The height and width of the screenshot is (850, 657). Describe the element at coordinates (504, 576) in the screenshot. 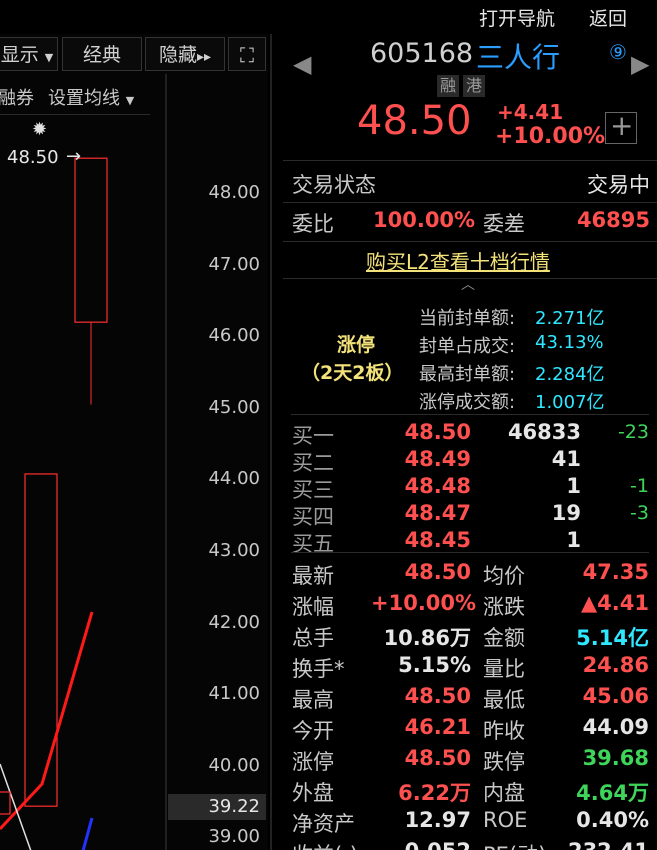

I see `stat-label: 均价` at that location.